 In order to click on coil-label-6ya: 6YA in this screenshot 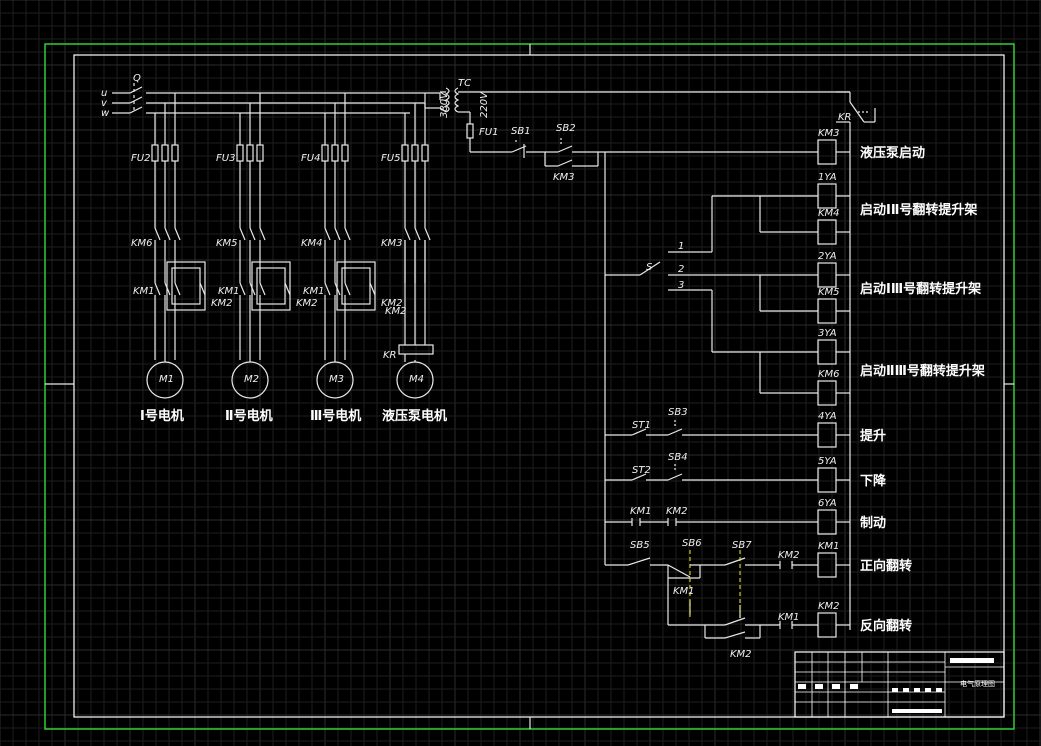, I will do `click(827, 503)`.